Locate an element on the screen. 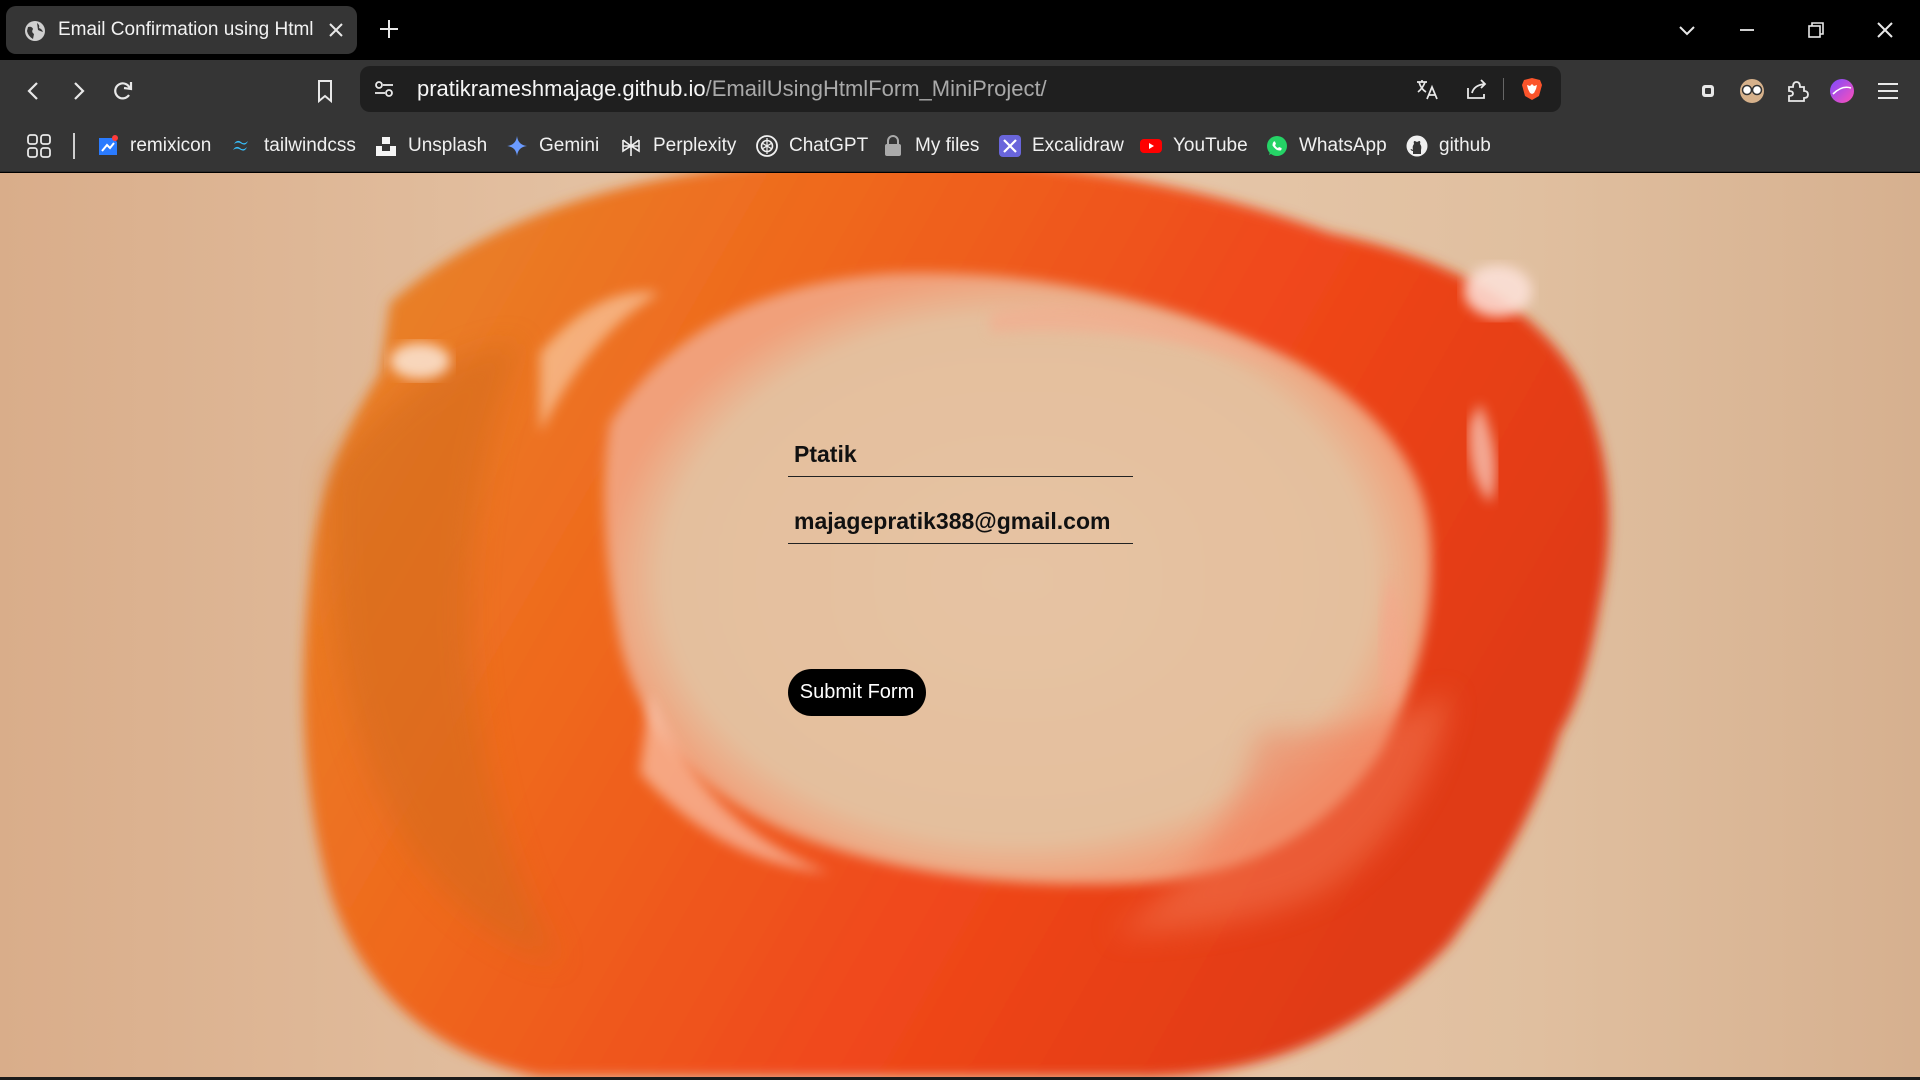  bookmark-label: ChatGPT is located at coordinates (829, 145).